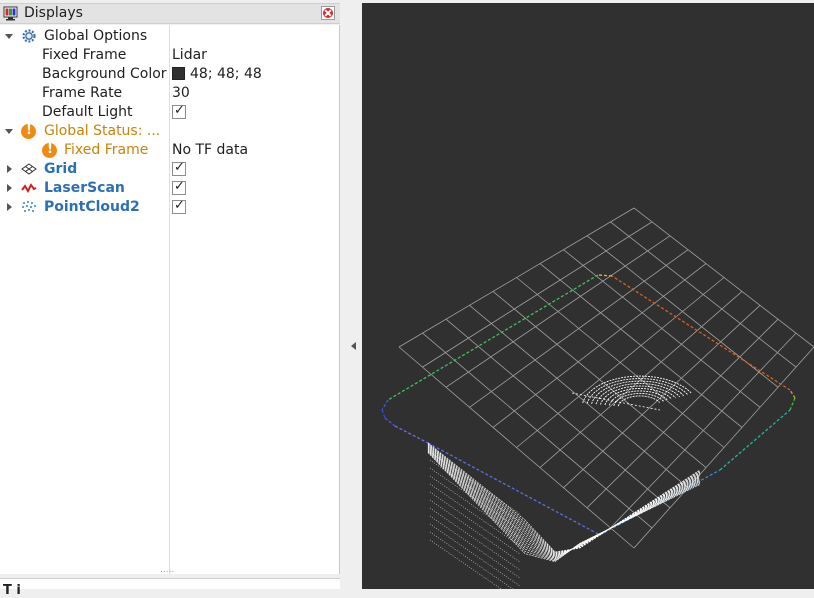 The image size is (814, 598). I want to click on background-color-value: 48; 48; 48, so click(217, 74).